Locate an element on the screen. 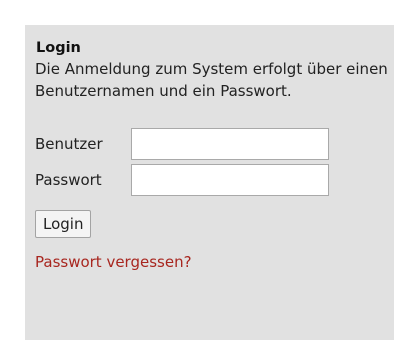  password-label: Passwort is located at coordinates (68, 180).